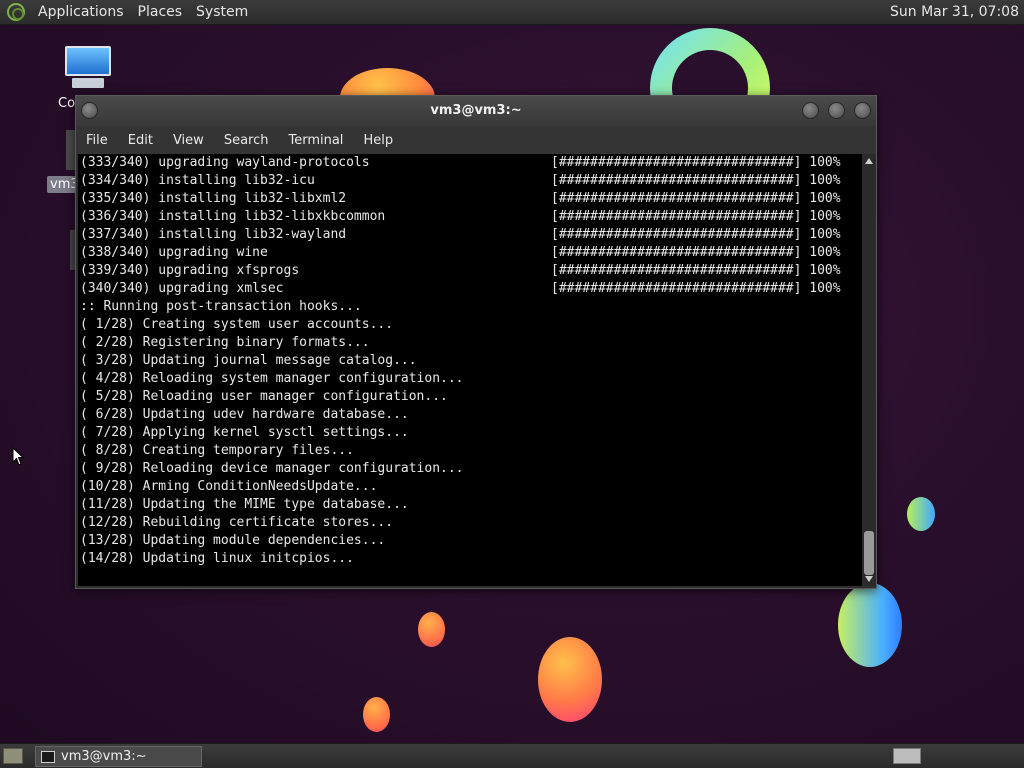  I want to click on terminal-scrollbar, so click(869, 370).